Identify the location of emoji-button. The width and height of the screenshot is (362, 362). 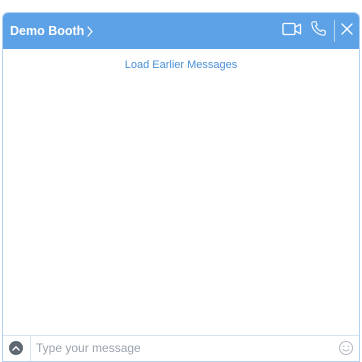
(346, 348).